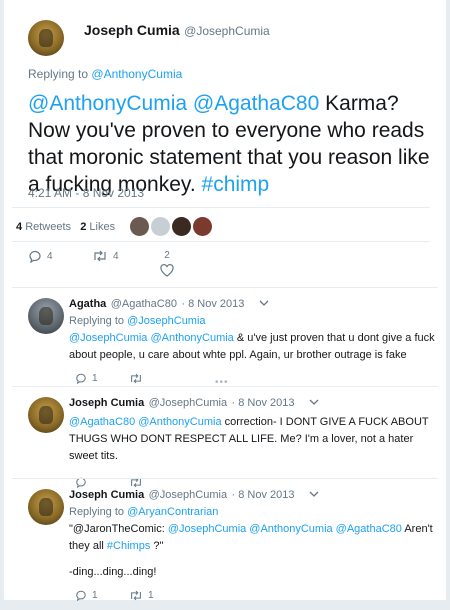 This screenshot has width=450, height=610. What do you see at coordinates (171, 226) in the screenshot?
I see `liker-avatars` at bounding box center [171, 226].